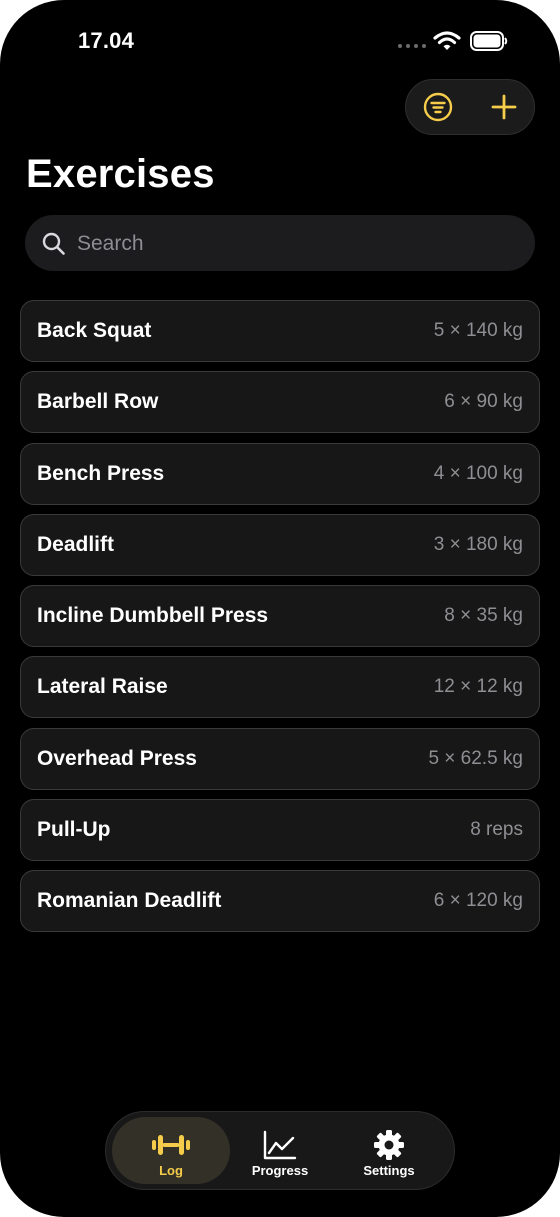 The image size is (560, 1217). Describe the element at coordinates (94, 330) in the screenshot. I see `exercise-name: Back Squat` at that location.